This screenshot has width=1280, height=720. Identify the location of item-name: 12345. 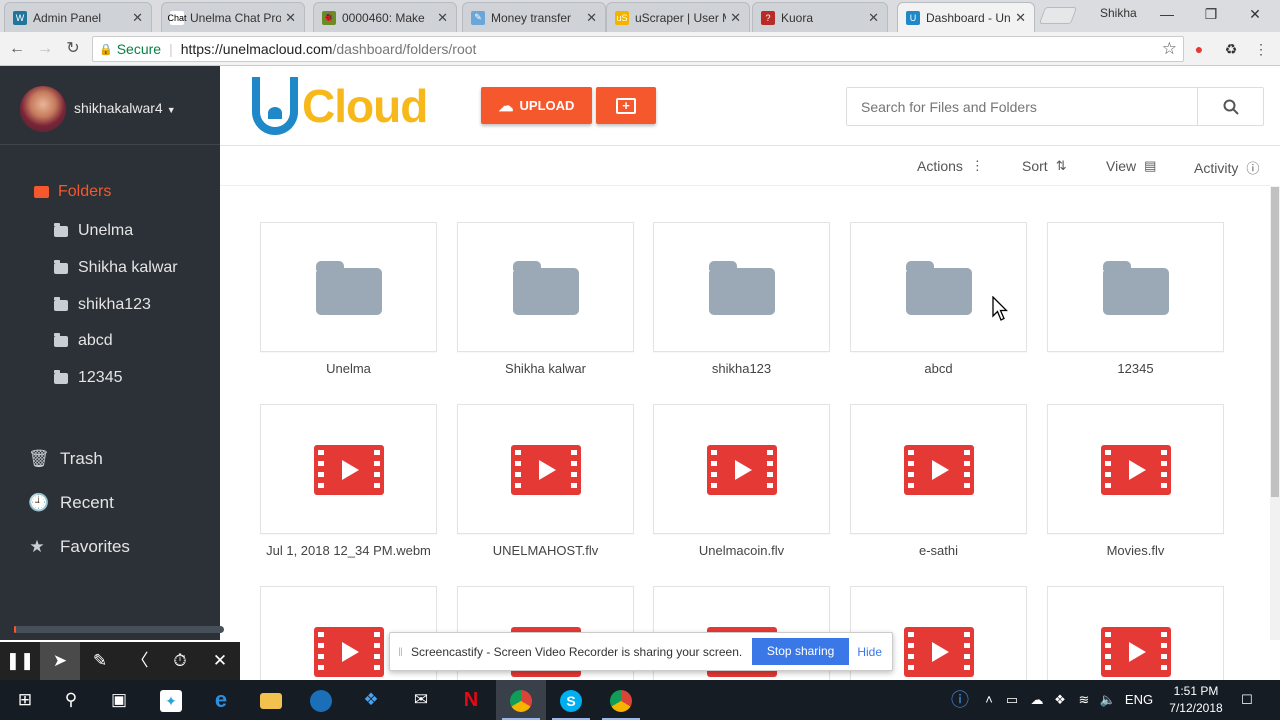
(1135, 368).